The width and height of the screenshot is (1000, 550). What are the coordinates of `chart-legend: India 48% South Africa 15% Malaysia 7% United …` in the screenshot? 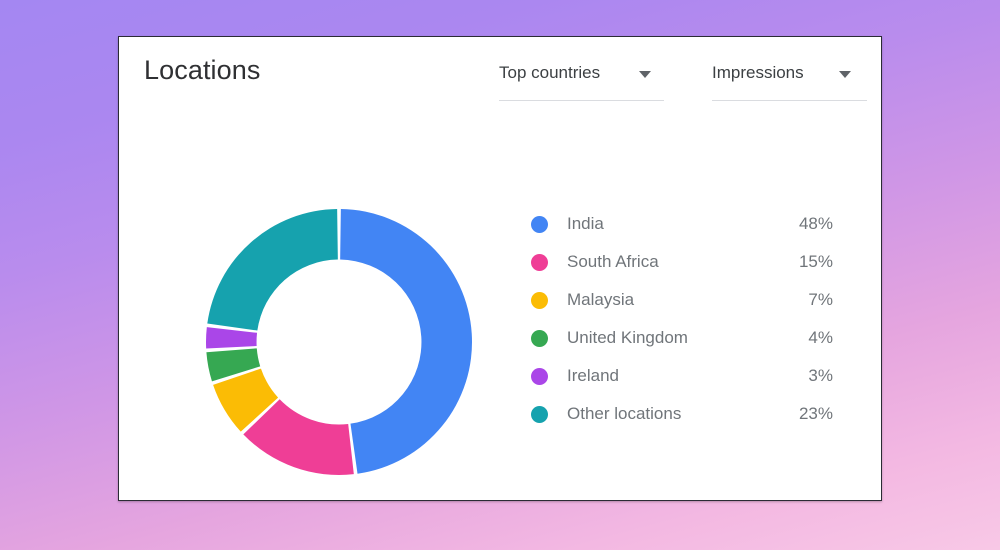 It's located at (682, 319).